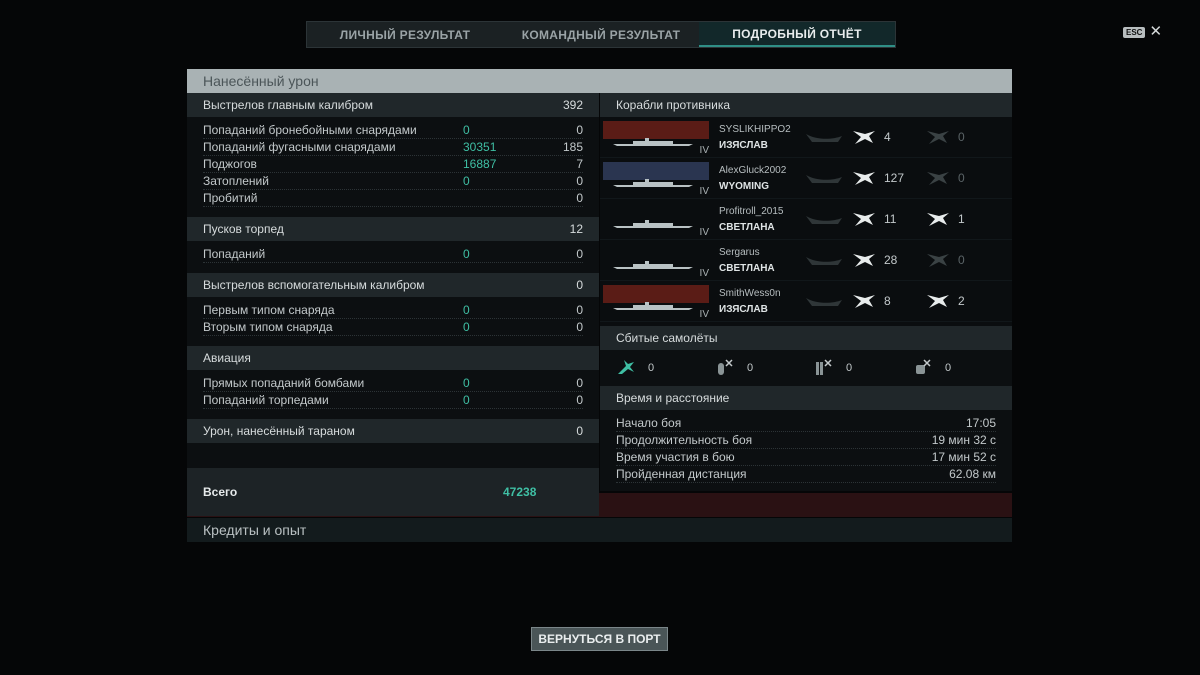 The width and height of the screenshot is (1200, 675). Describe the element at coordinates (269, 310) in the screenshot. I see `stat-label: Первым типом снаряда` at that location.